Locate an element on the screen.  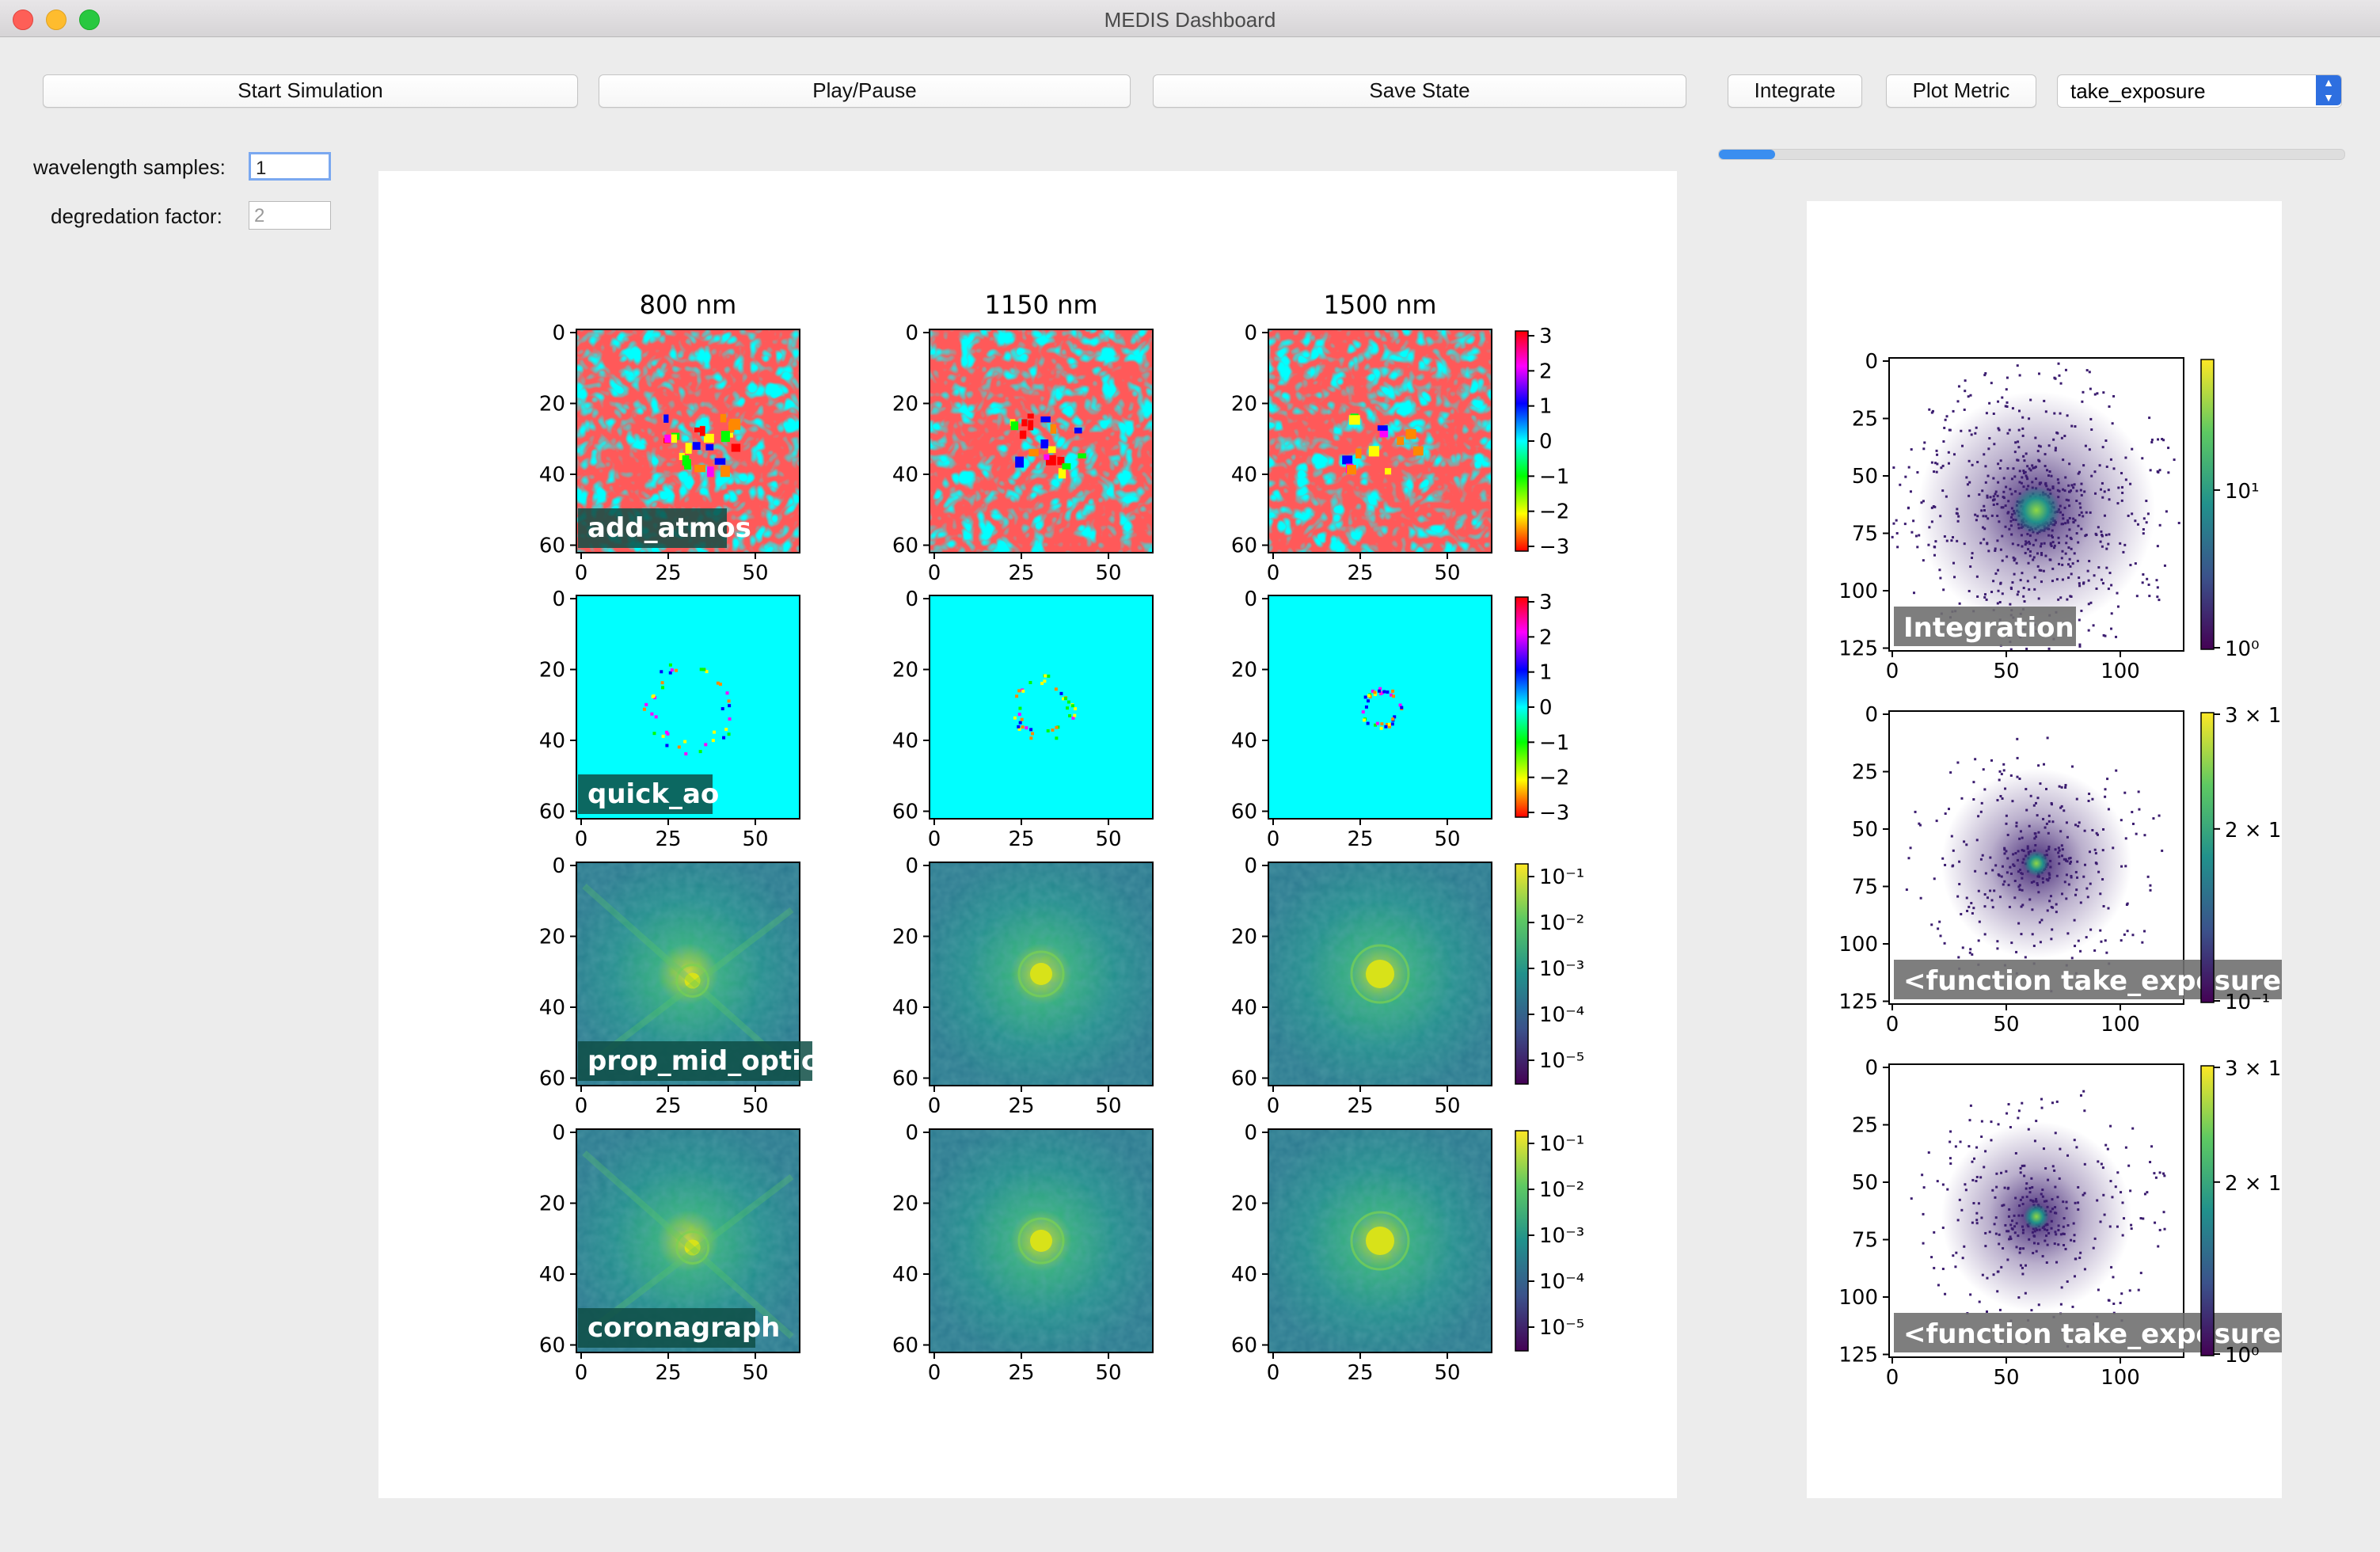
degradation-factor-input: 2 is located at coordinates (290, 215).